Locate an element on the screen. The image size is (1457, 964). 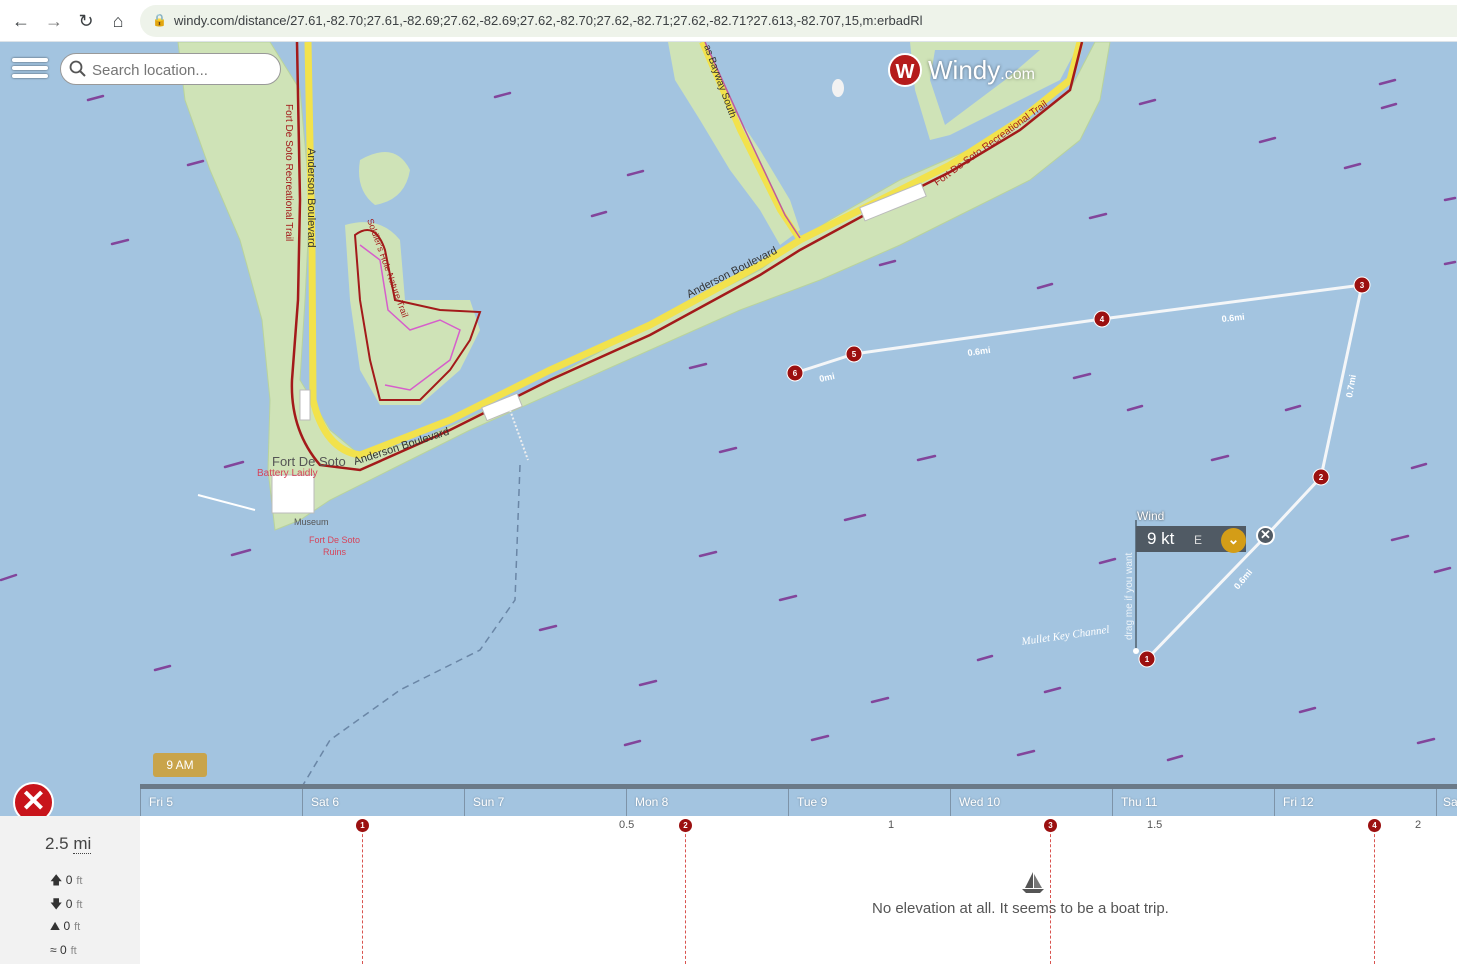
label-ruins-2: Ruins is located at coordinates (335, 552).